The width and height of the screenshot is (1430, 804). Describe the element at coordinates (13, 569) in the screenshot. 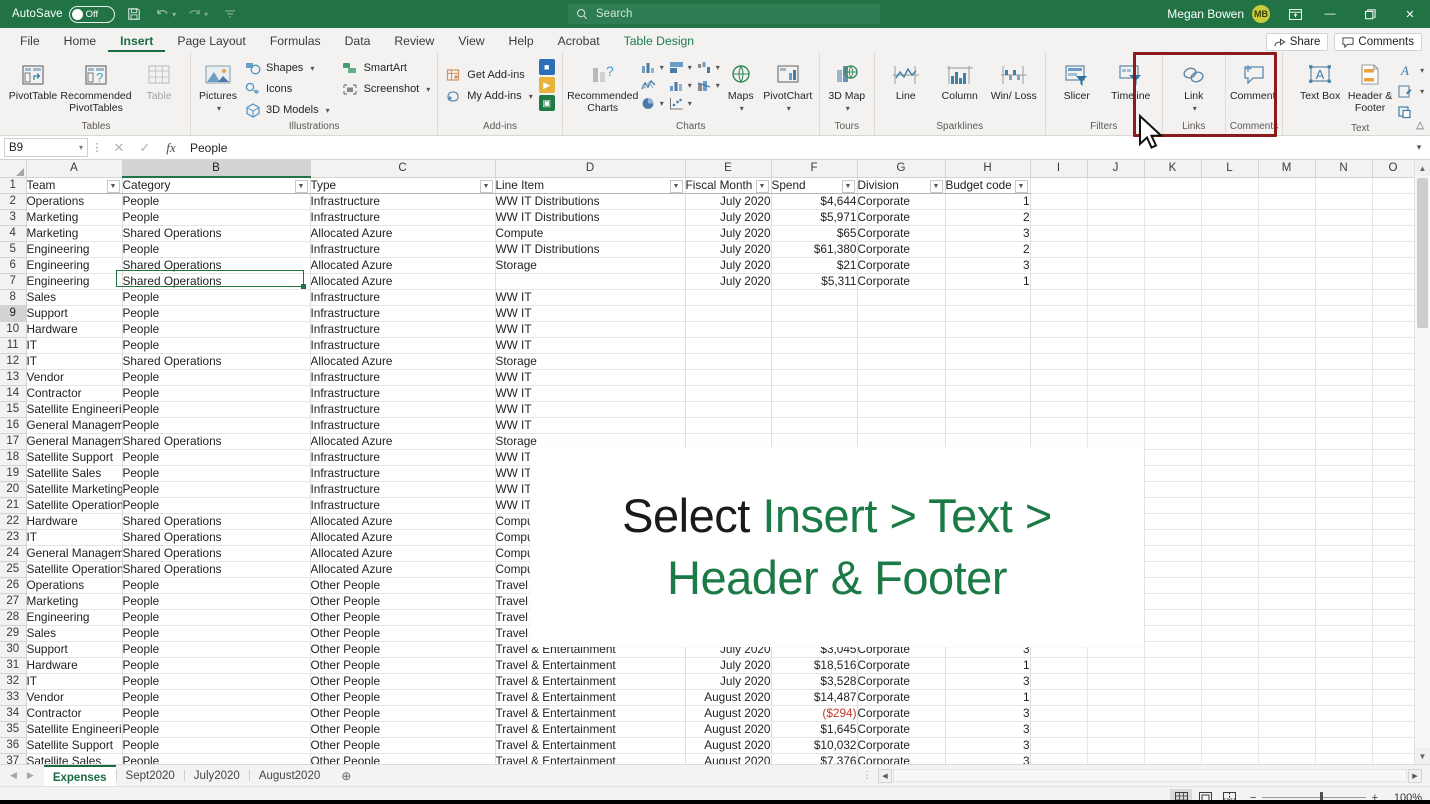

I see `row-header-25: 25` at that location.